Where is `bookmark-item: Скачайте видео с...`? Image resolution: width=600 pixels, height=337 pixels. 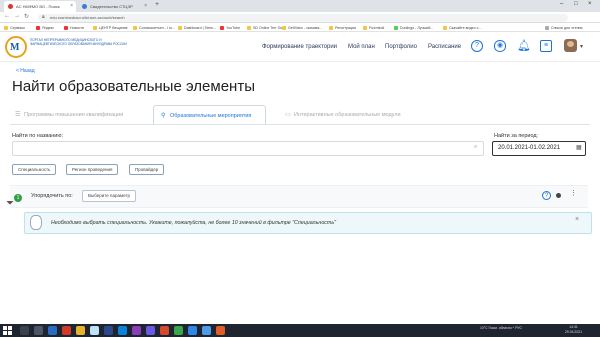 bookmark-item: Скачайте видео с... is located at coordinates (462, 28).